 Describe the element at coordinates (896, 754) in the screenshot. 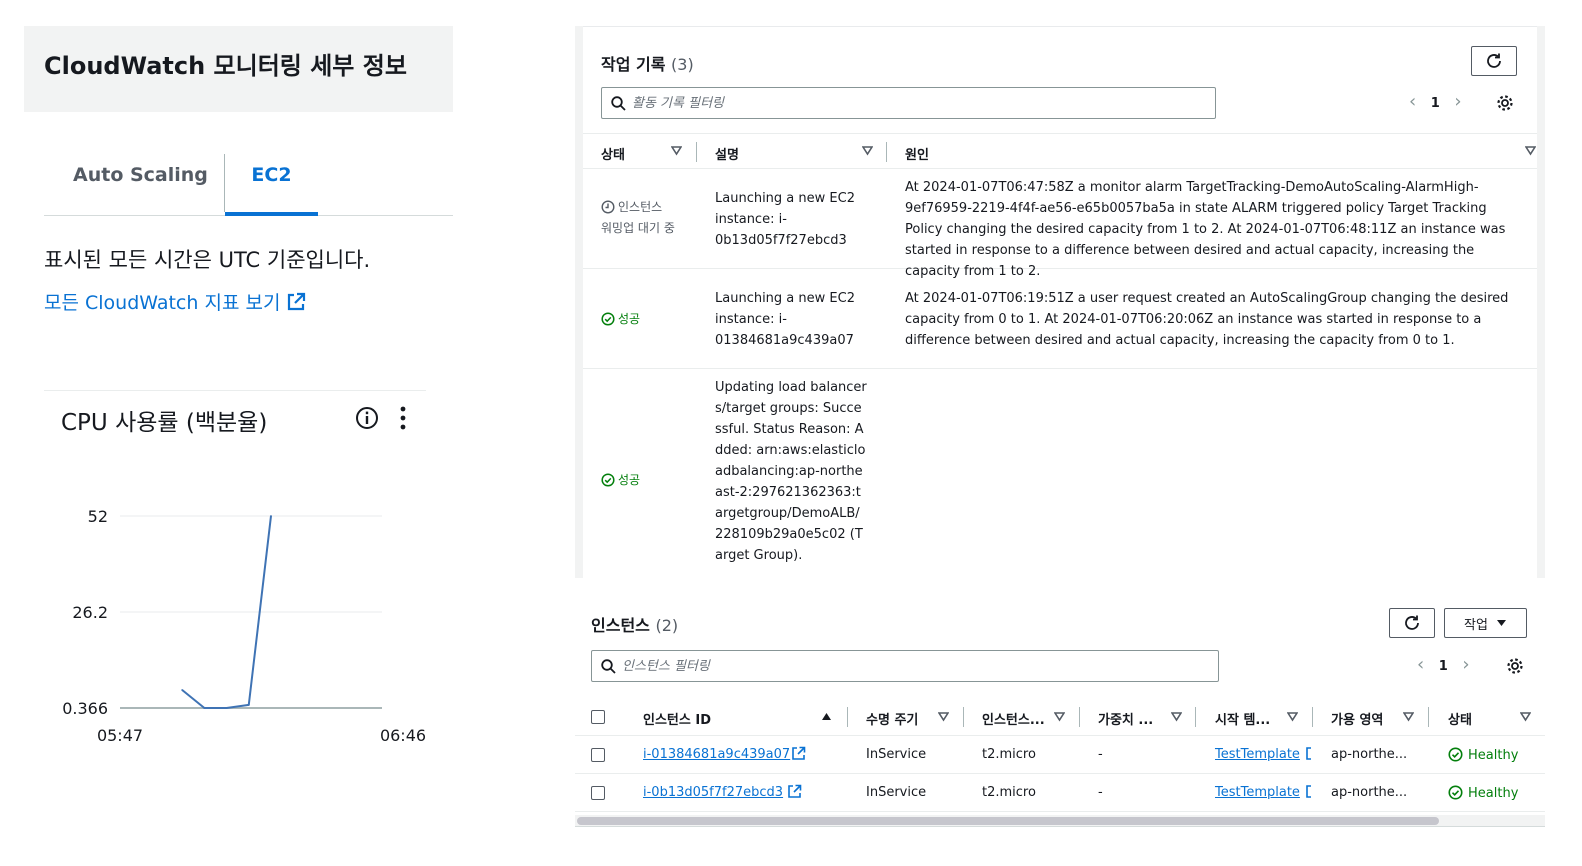

I see `instance-lifecycle: InService` at that location.